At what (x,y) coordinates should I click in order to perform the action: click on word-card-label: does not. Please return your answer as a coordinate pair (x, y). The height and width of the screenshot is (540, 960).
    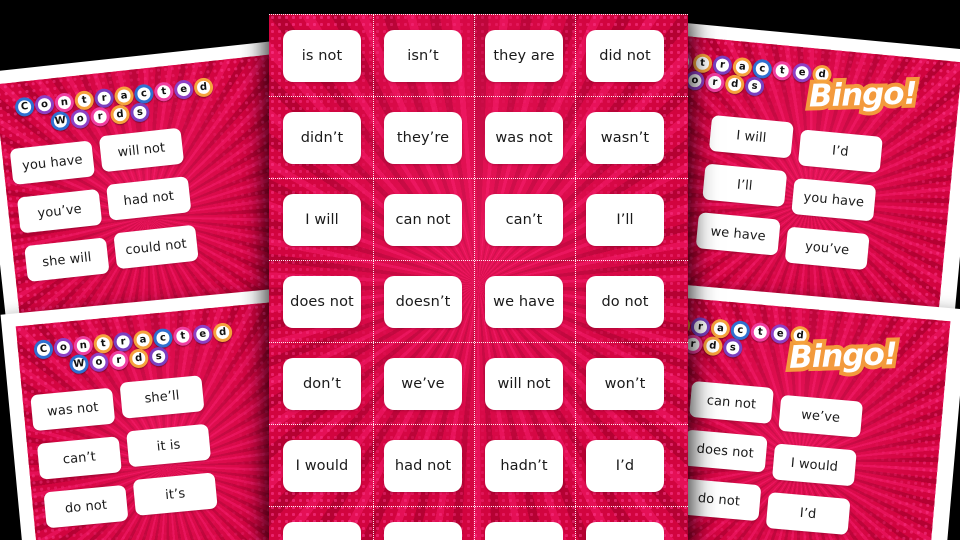
    Looking at the image, I should click on (725, 451).